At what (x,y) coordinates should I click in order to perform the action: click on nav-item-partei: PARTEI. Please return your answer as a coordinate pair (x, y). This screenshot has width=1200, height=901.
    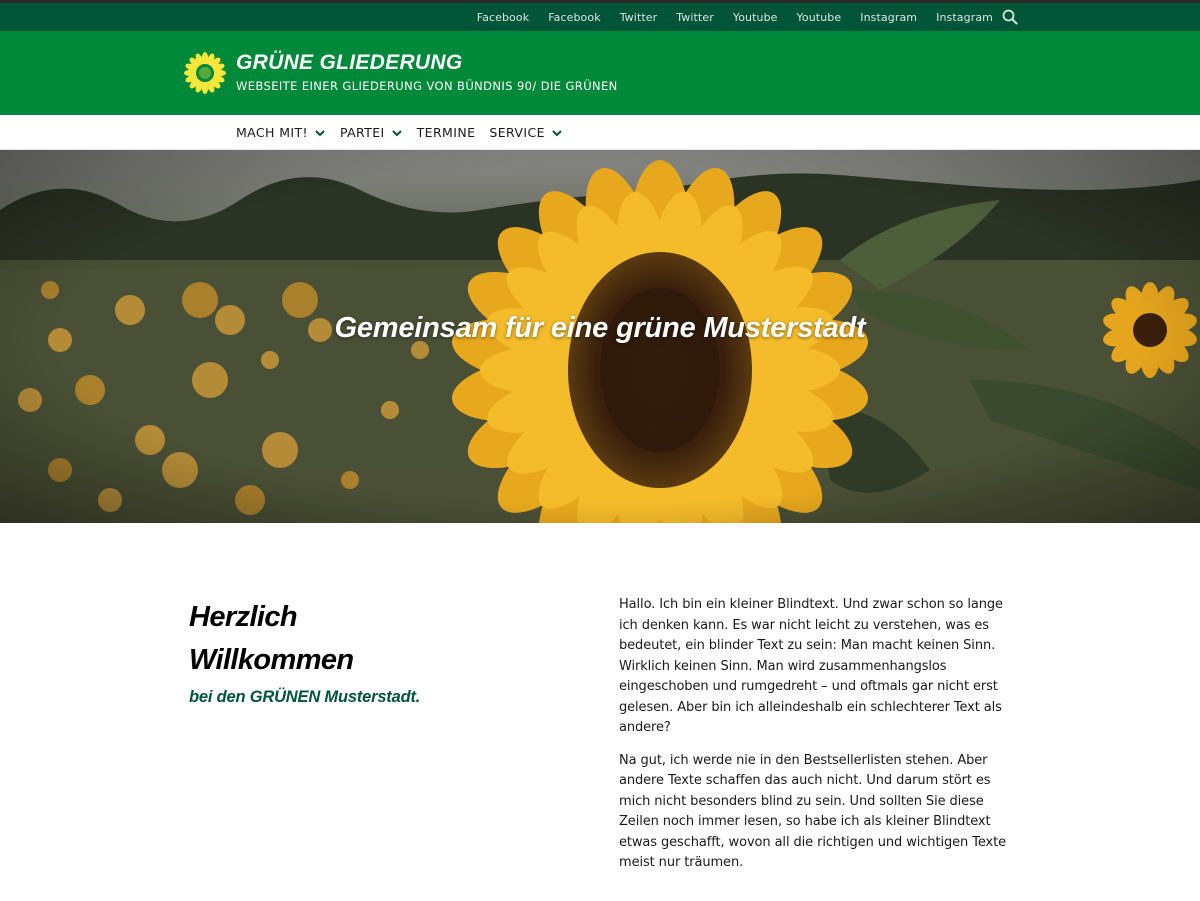
    Looking at the image, I should click on (371, 132).